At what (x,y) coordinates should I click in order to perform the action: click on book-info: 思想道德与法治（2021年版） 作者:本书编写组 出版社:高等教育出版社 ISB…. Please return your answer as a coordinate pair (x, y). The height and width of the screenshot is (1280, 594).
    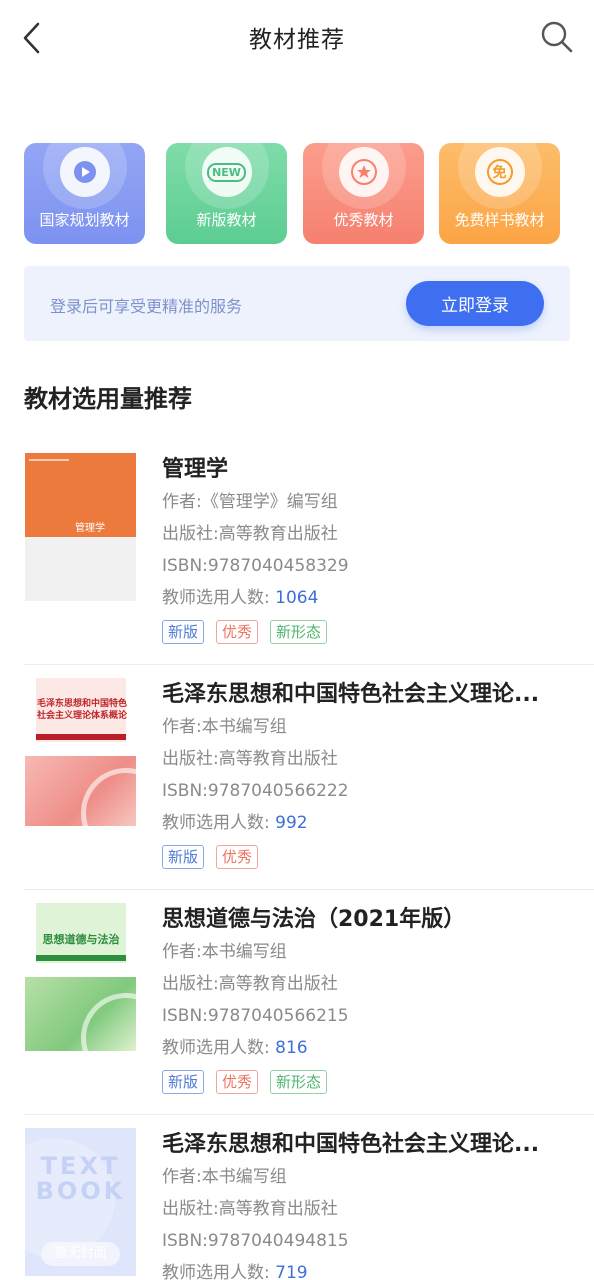
    Looking at the image, I should click on (367, 1000).